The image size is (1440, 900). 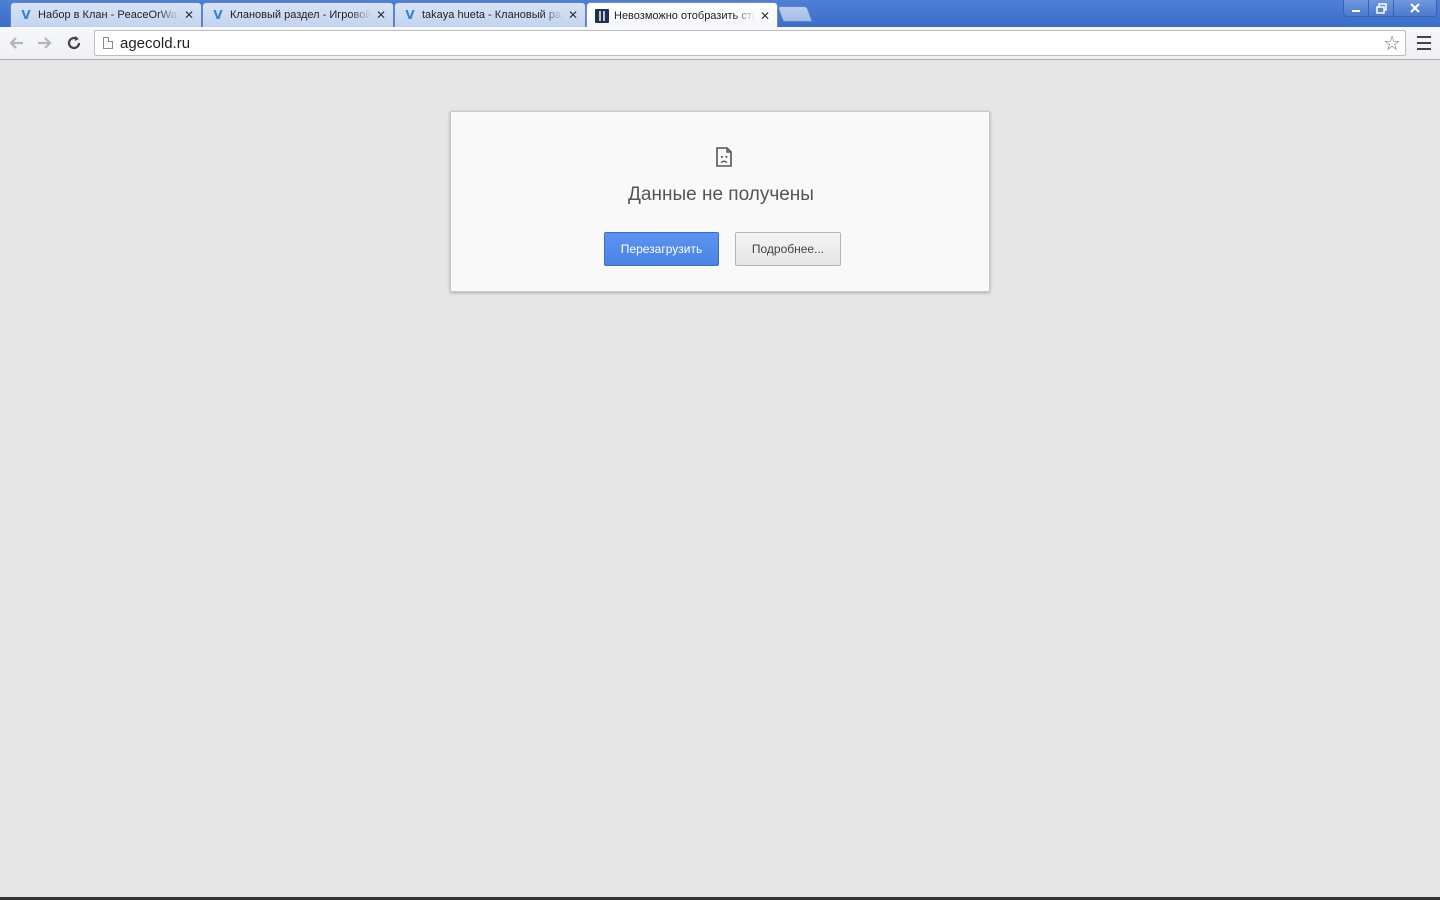 I want to click on back-button, so click(x=16, y=43).